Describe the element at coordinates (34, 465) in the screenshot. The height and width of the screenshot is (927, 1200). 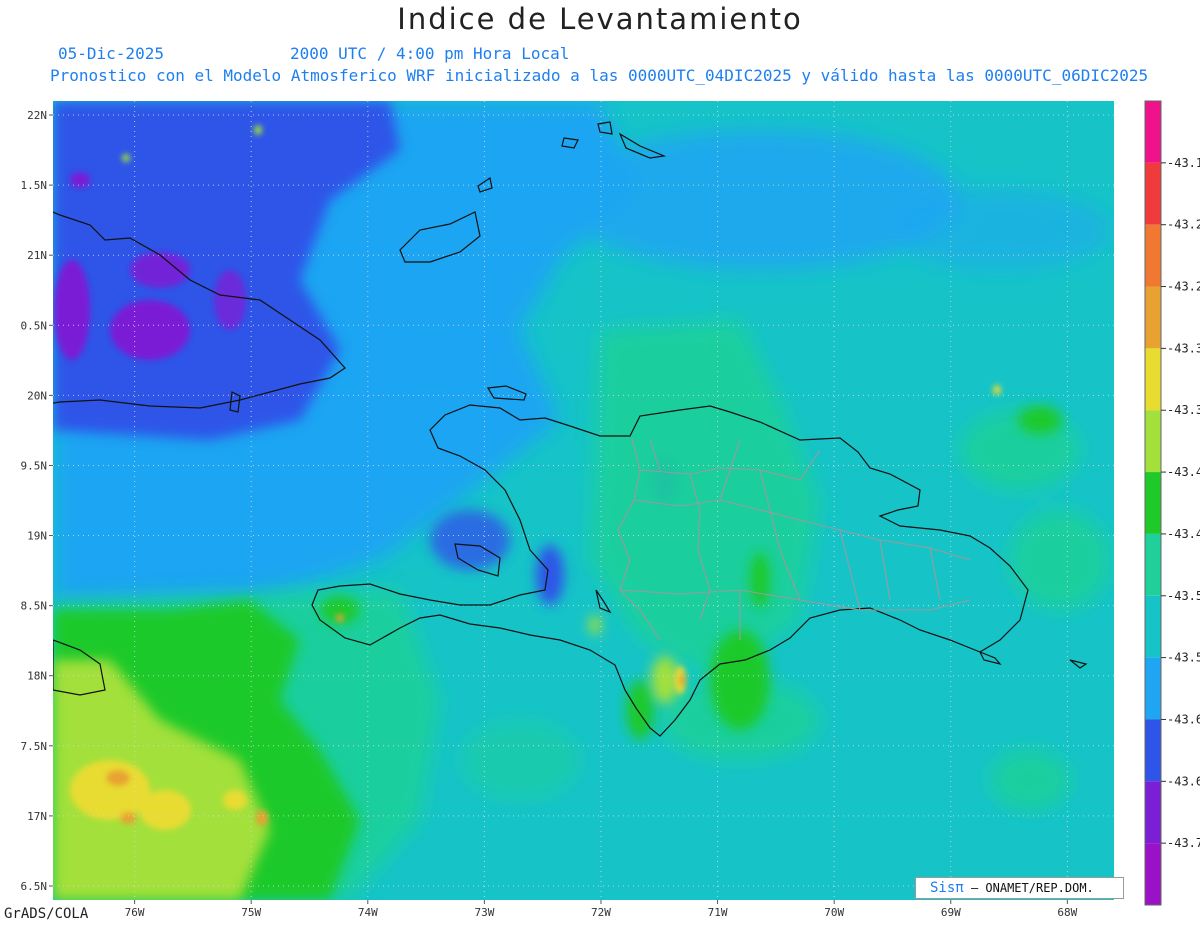
I see `lat-tick-label: 9.5N` at that location.